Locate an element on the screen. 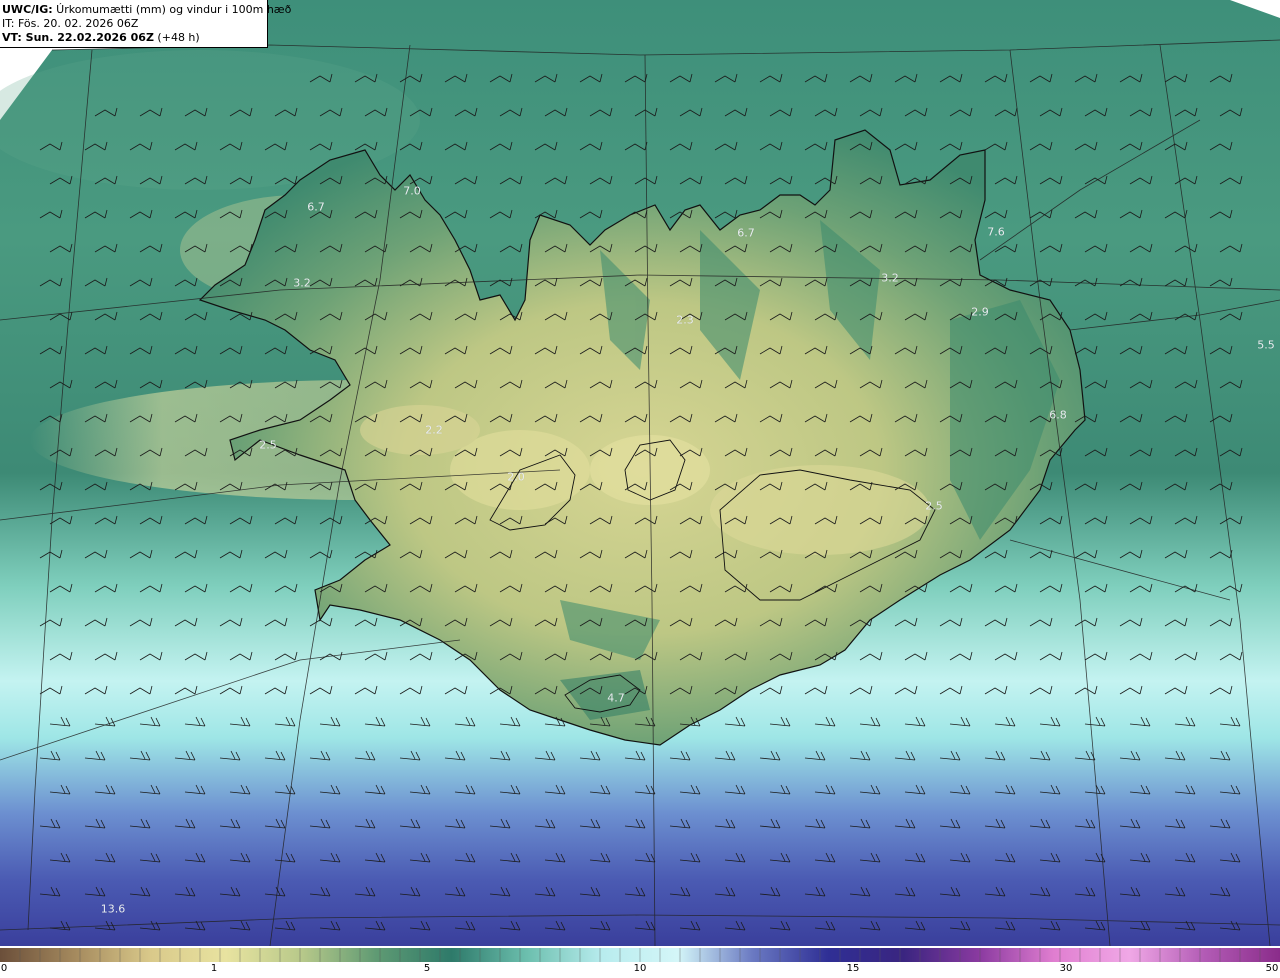 The image size is (1280, 978). precip-value-label: 2.9 is located at coordinates (980, 312).